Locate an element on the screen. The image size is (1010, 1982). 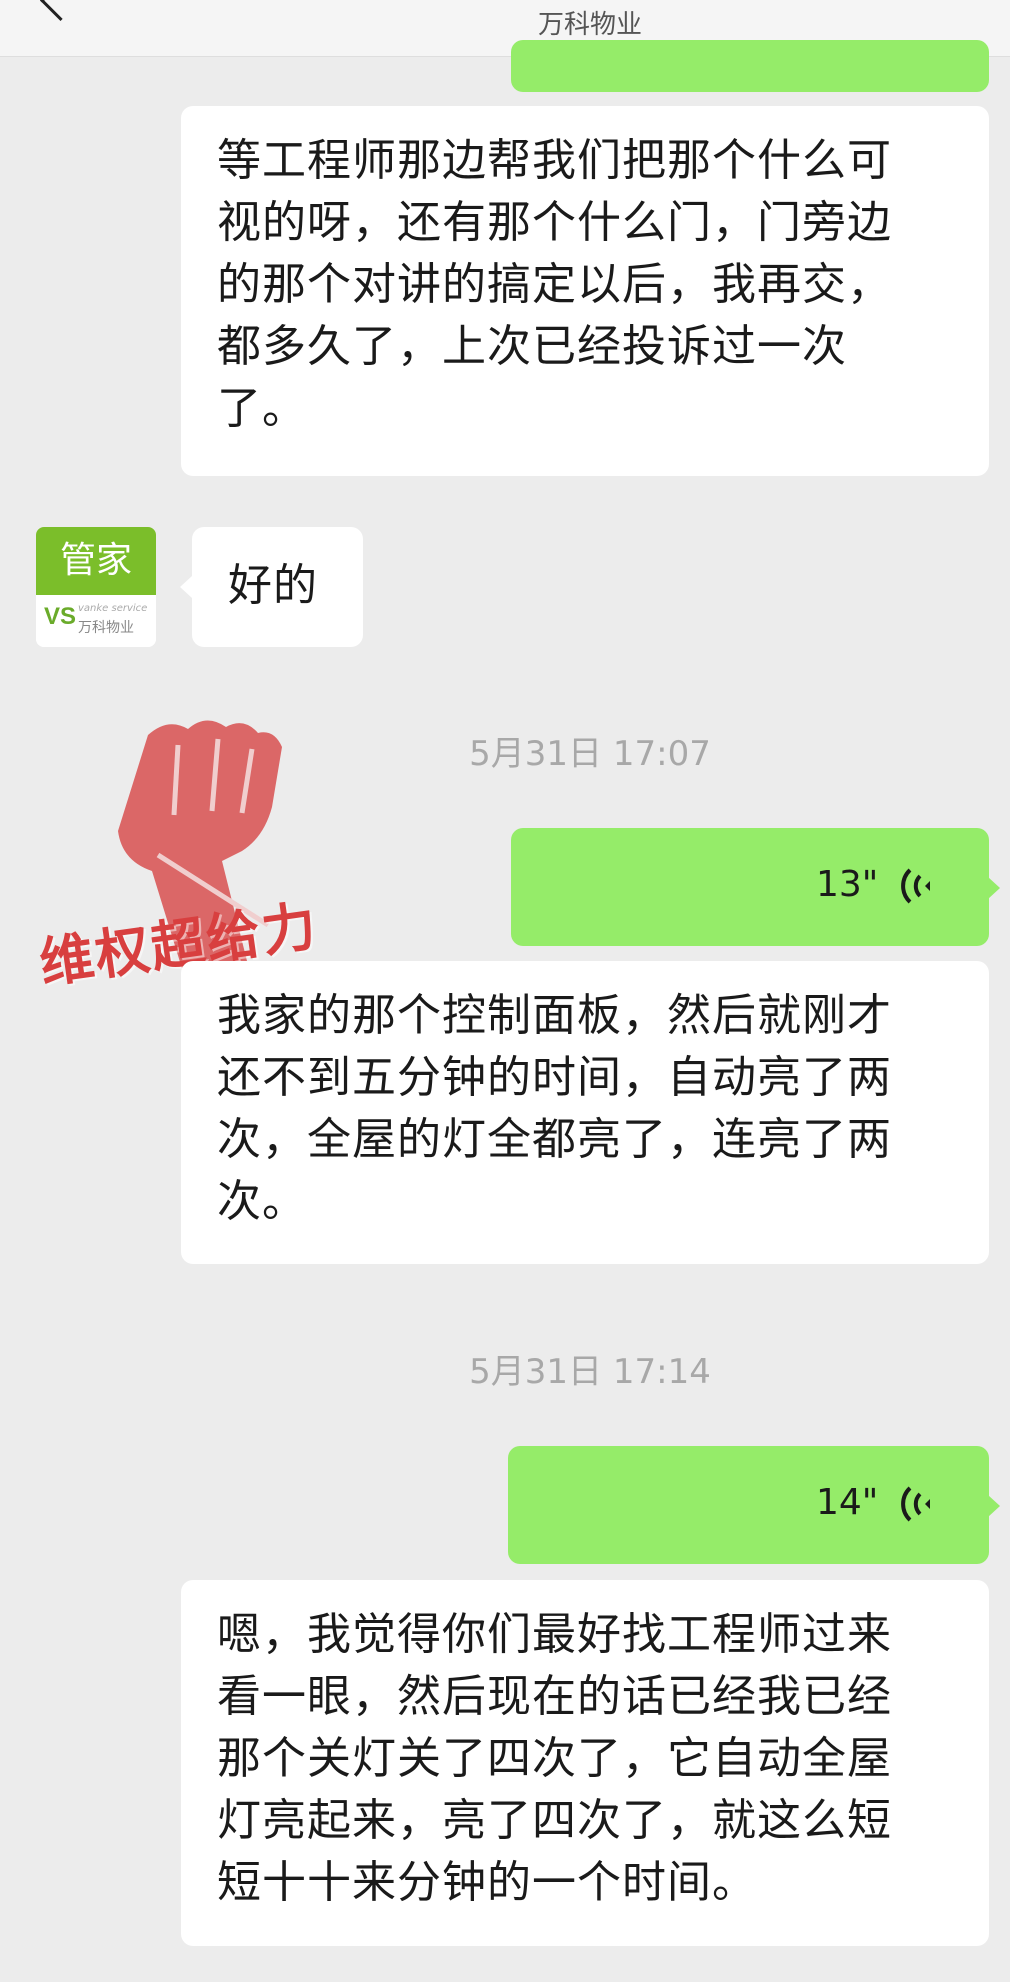
message-line: 嗯，我觉得你们最好找工程师过来 is located at coordinates (554, 1634).